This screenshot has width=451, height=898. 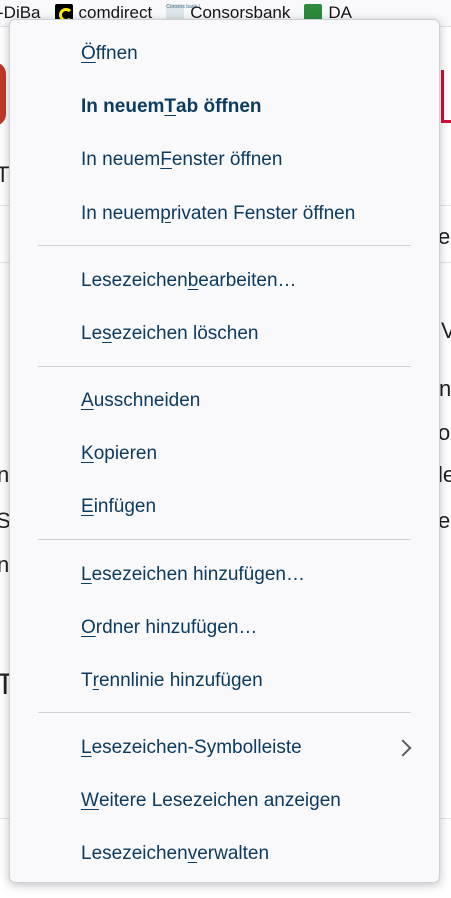 What do you see at coordinates (224, 454) in the screenshot?
I see `menu-item-copy: Kopieren` at bounding box center [224, 454].